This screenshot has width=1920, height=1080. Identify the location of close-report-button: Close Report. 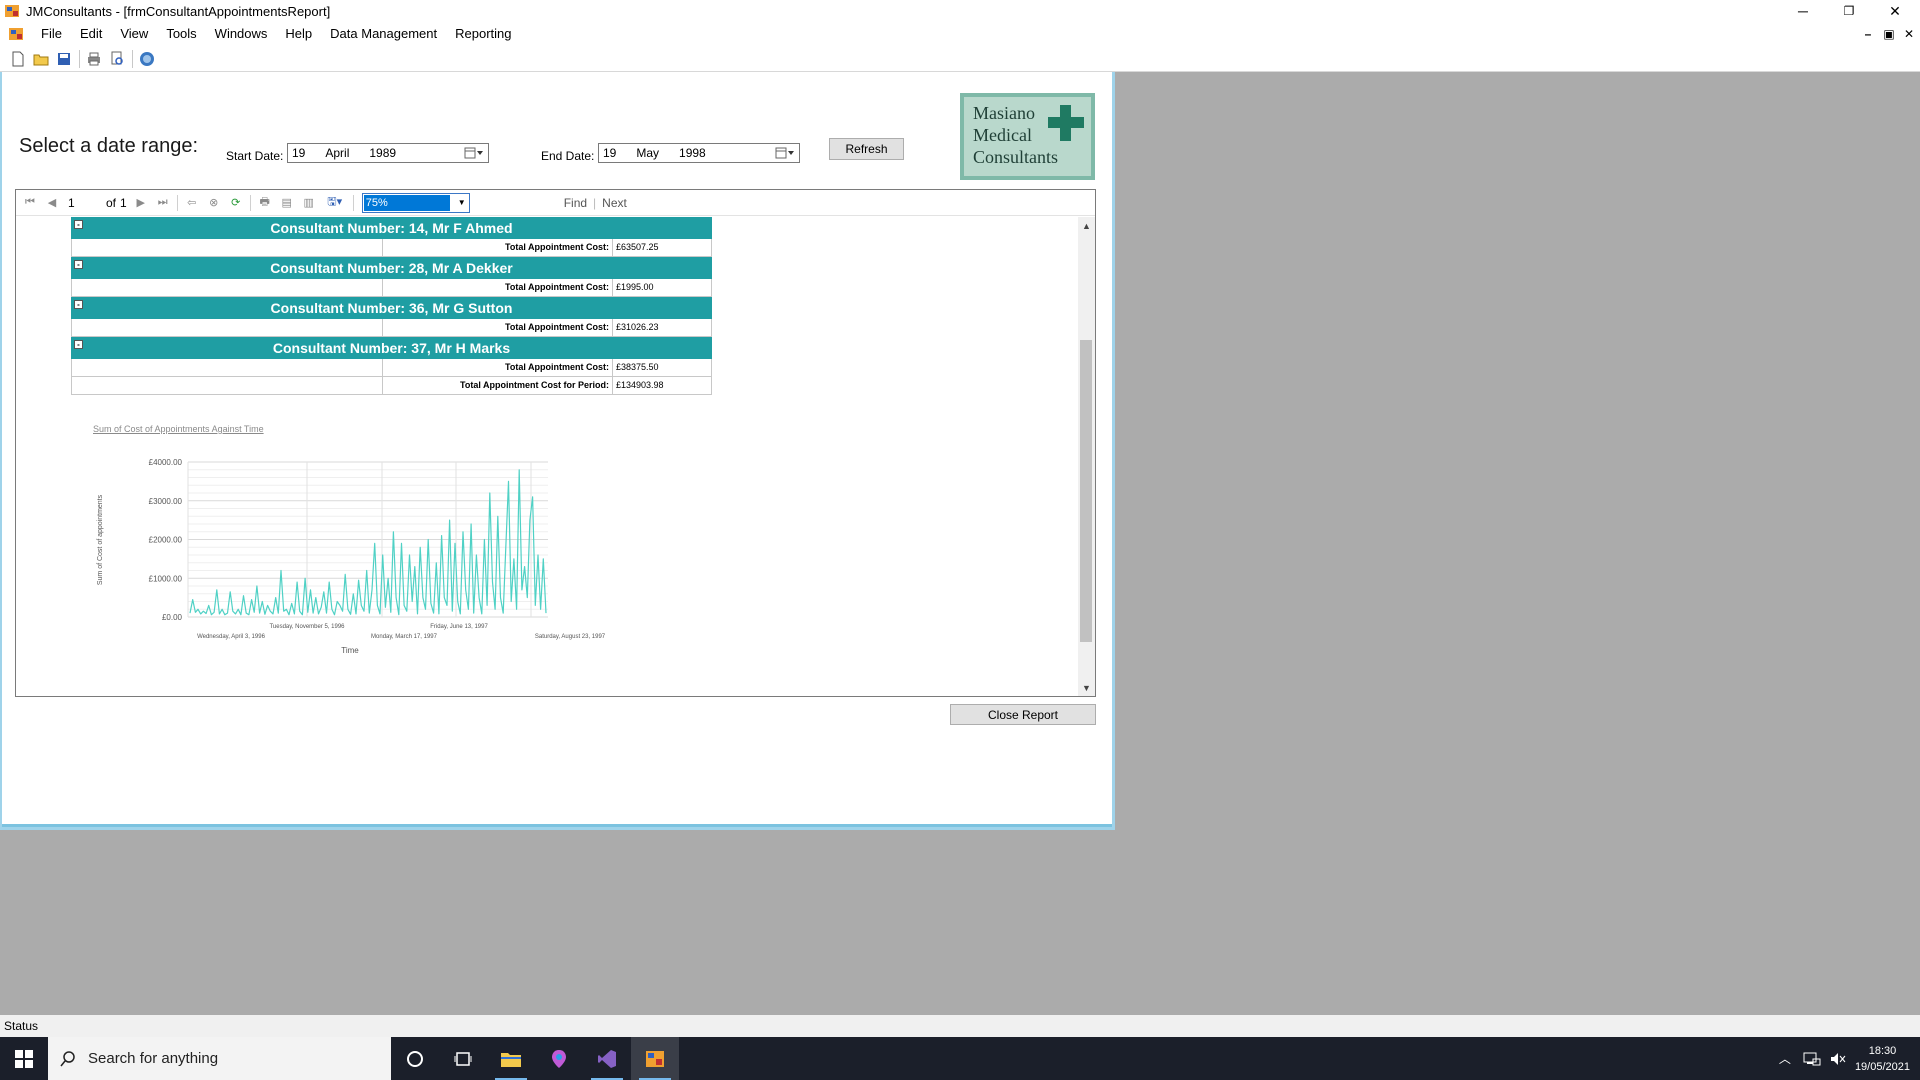
(1023, 714).